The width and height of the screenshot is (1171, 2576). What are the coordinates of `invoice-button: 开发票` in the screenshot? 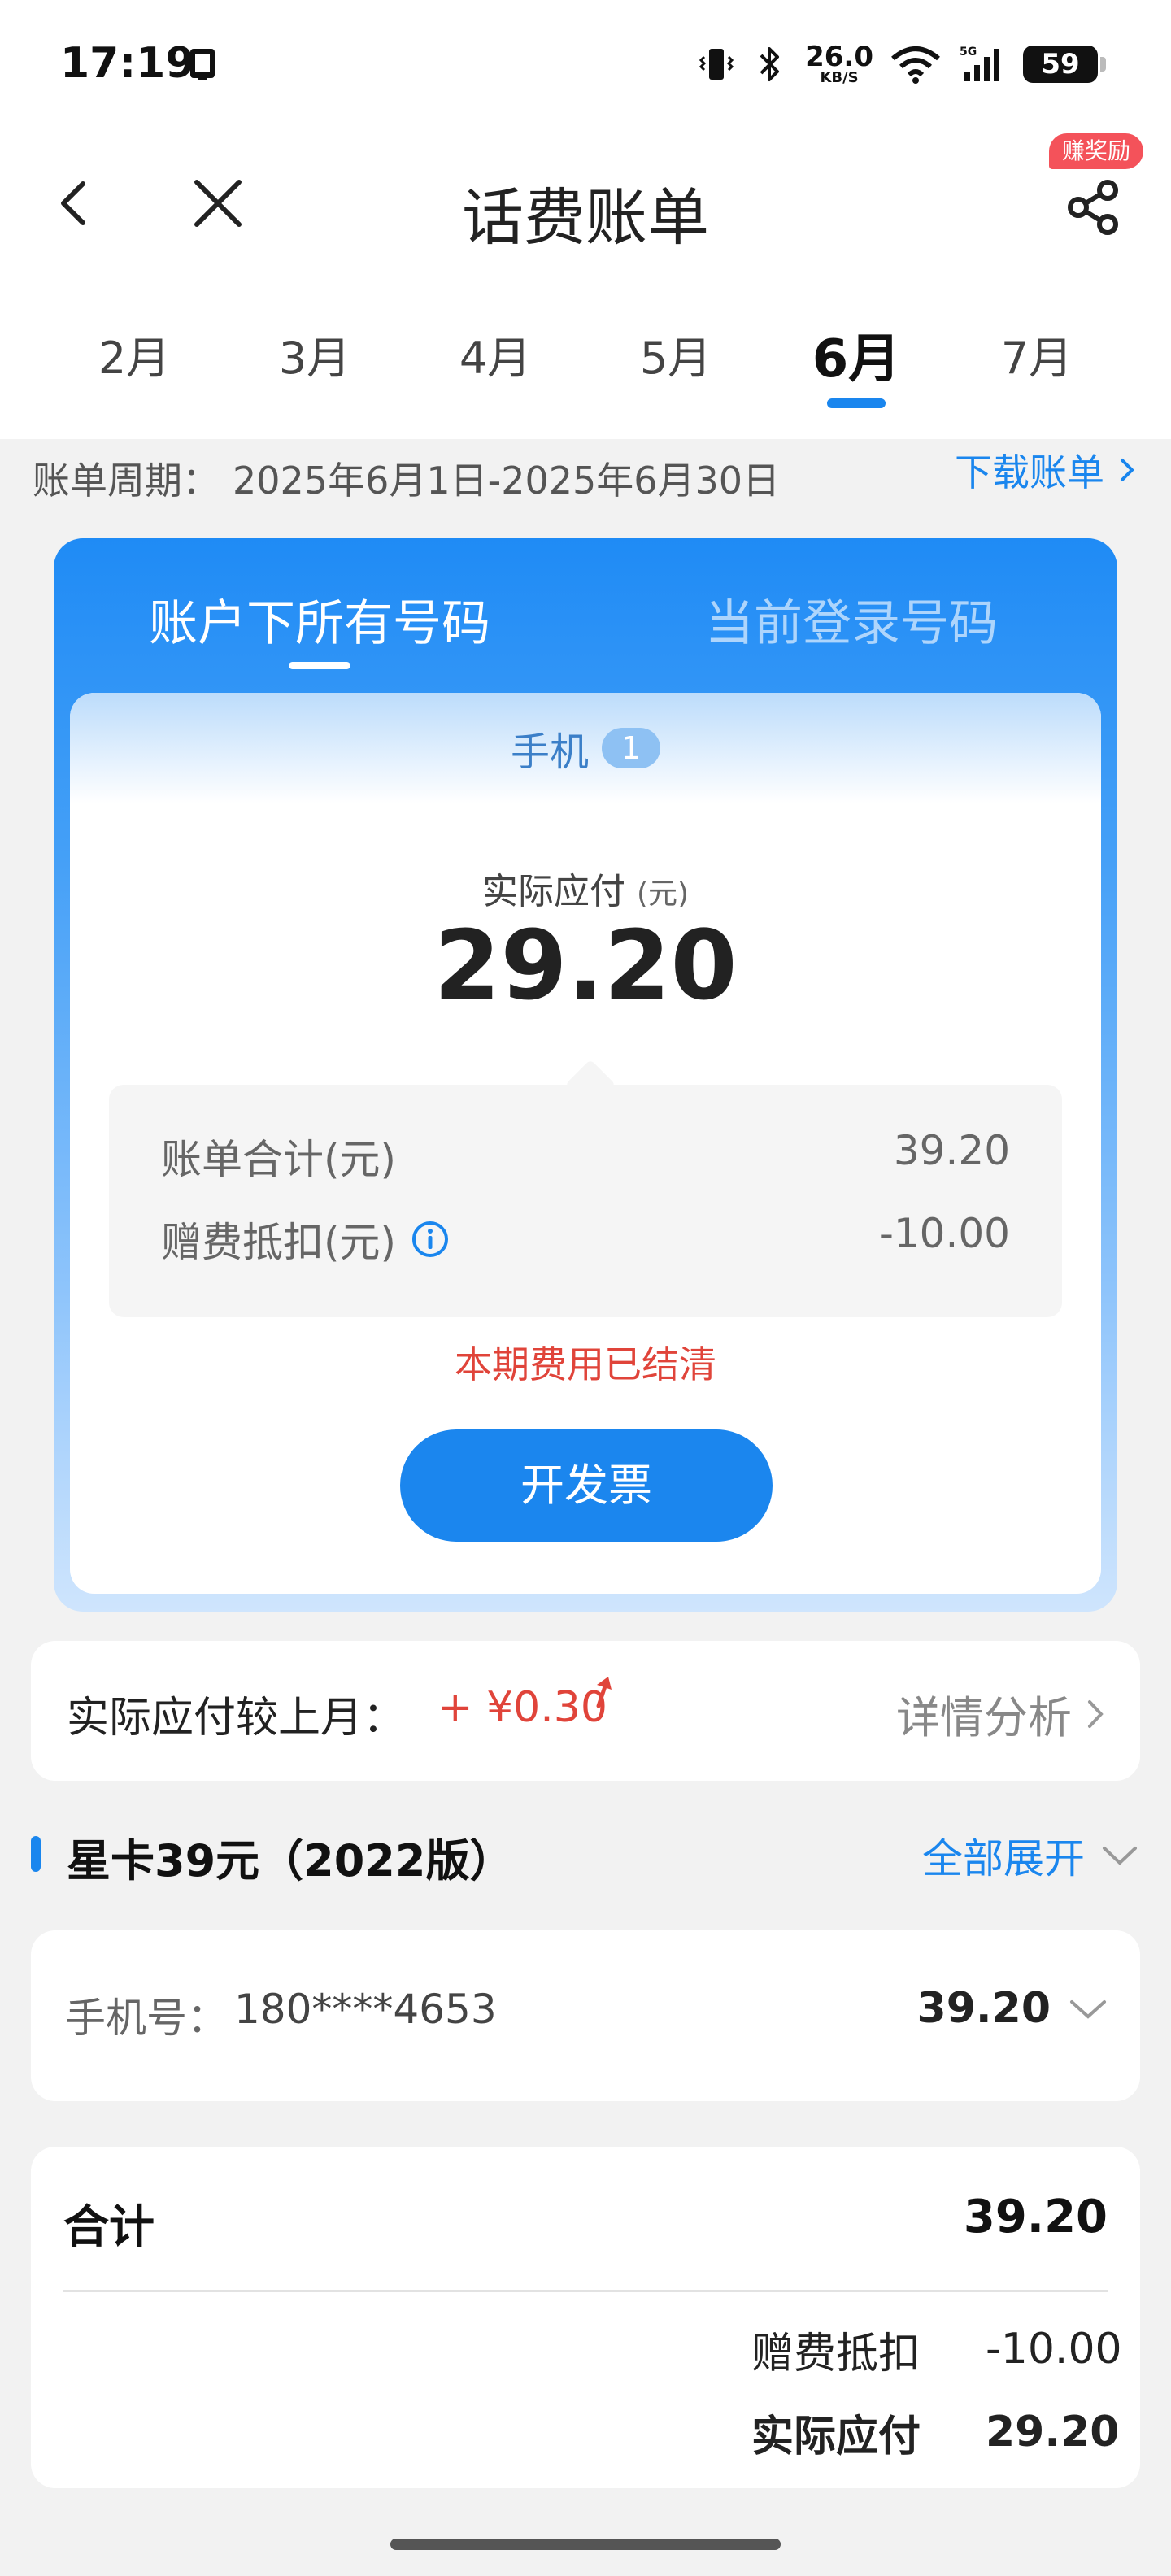 It's located at (586, 1485).